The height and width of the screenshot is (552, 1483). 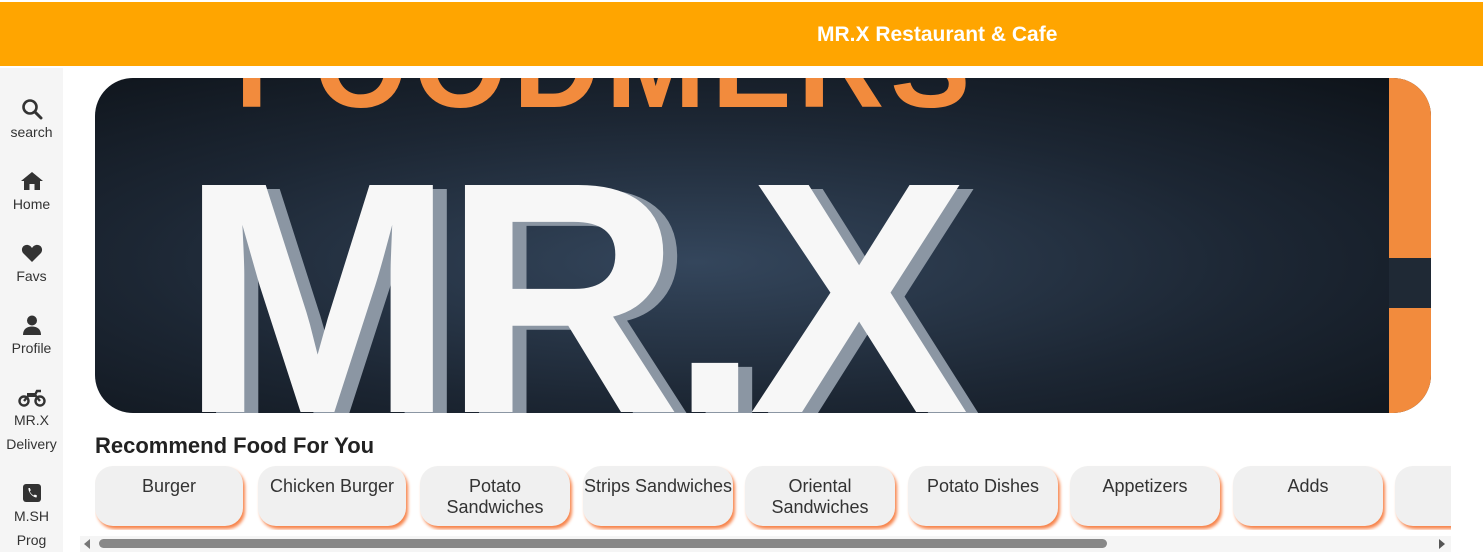 What do you see at coordinates (31, 528) in the screenshot?
I see `sidebar-item-label: M.SH Prog` at bounding box center [31, 528].